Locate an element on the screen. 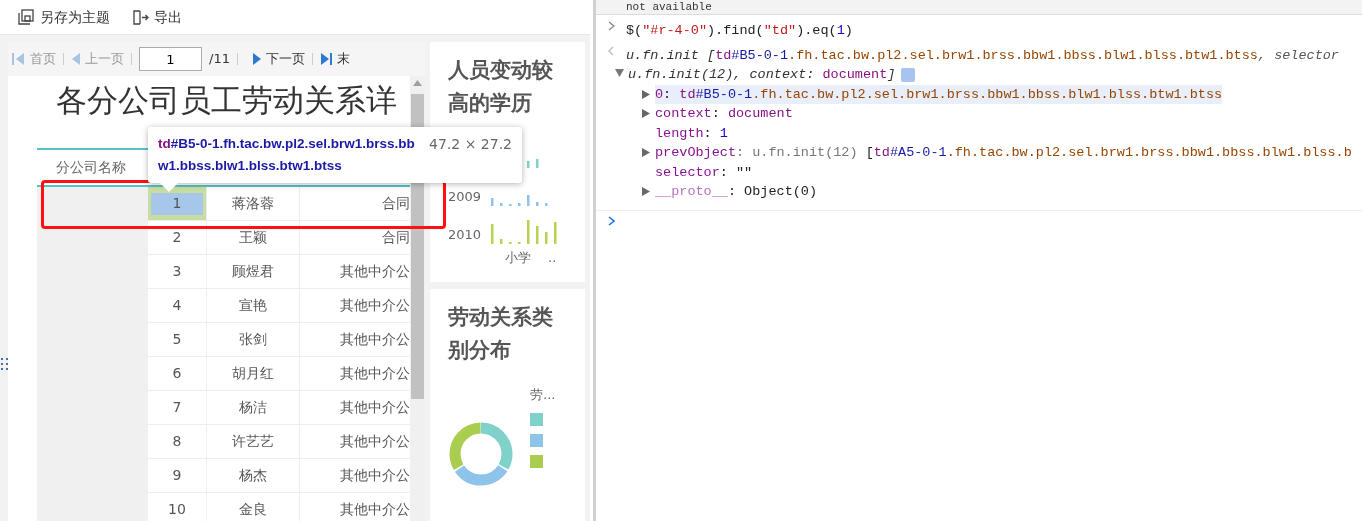 The width and height of the screenshot is (1362, 521). year-label: 2009 is located at coordinates (465, 196).